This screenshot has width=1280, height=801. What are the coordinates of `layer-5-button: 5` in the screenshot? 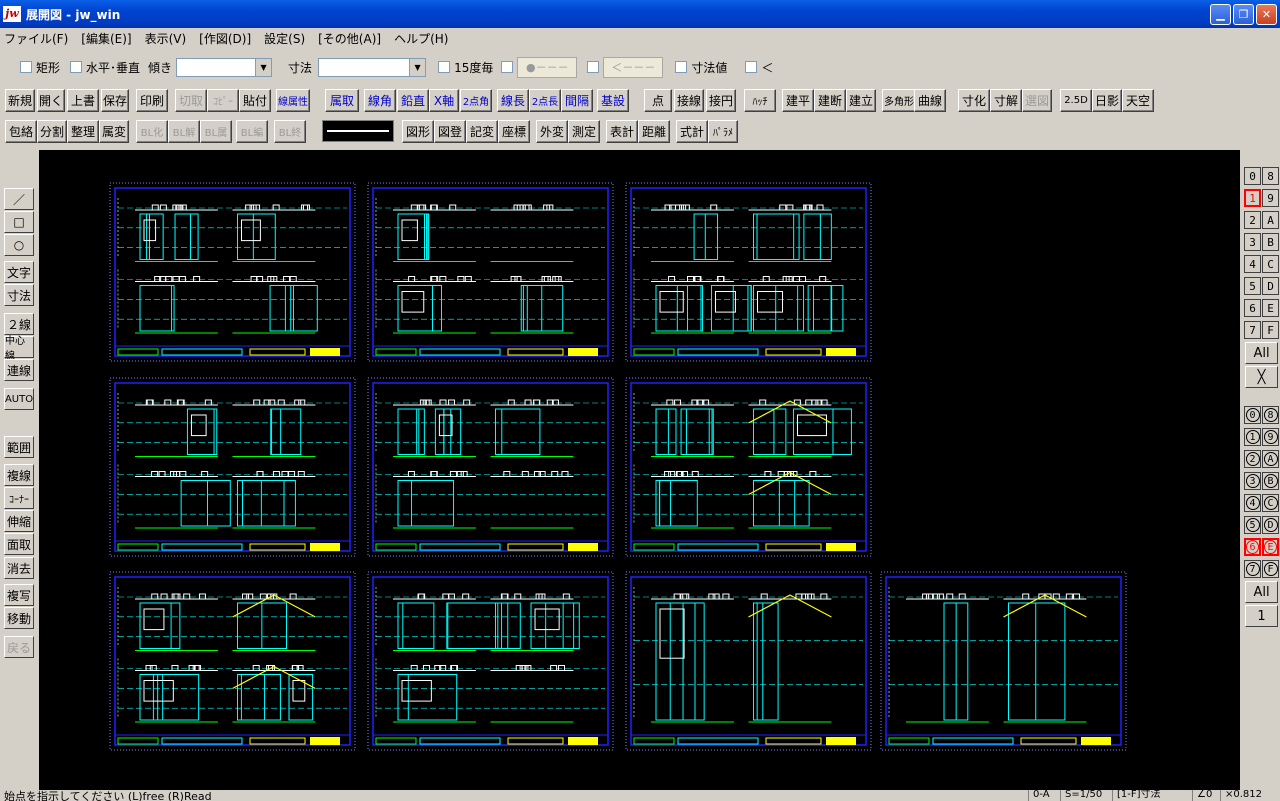 It's located at (1252, 286).